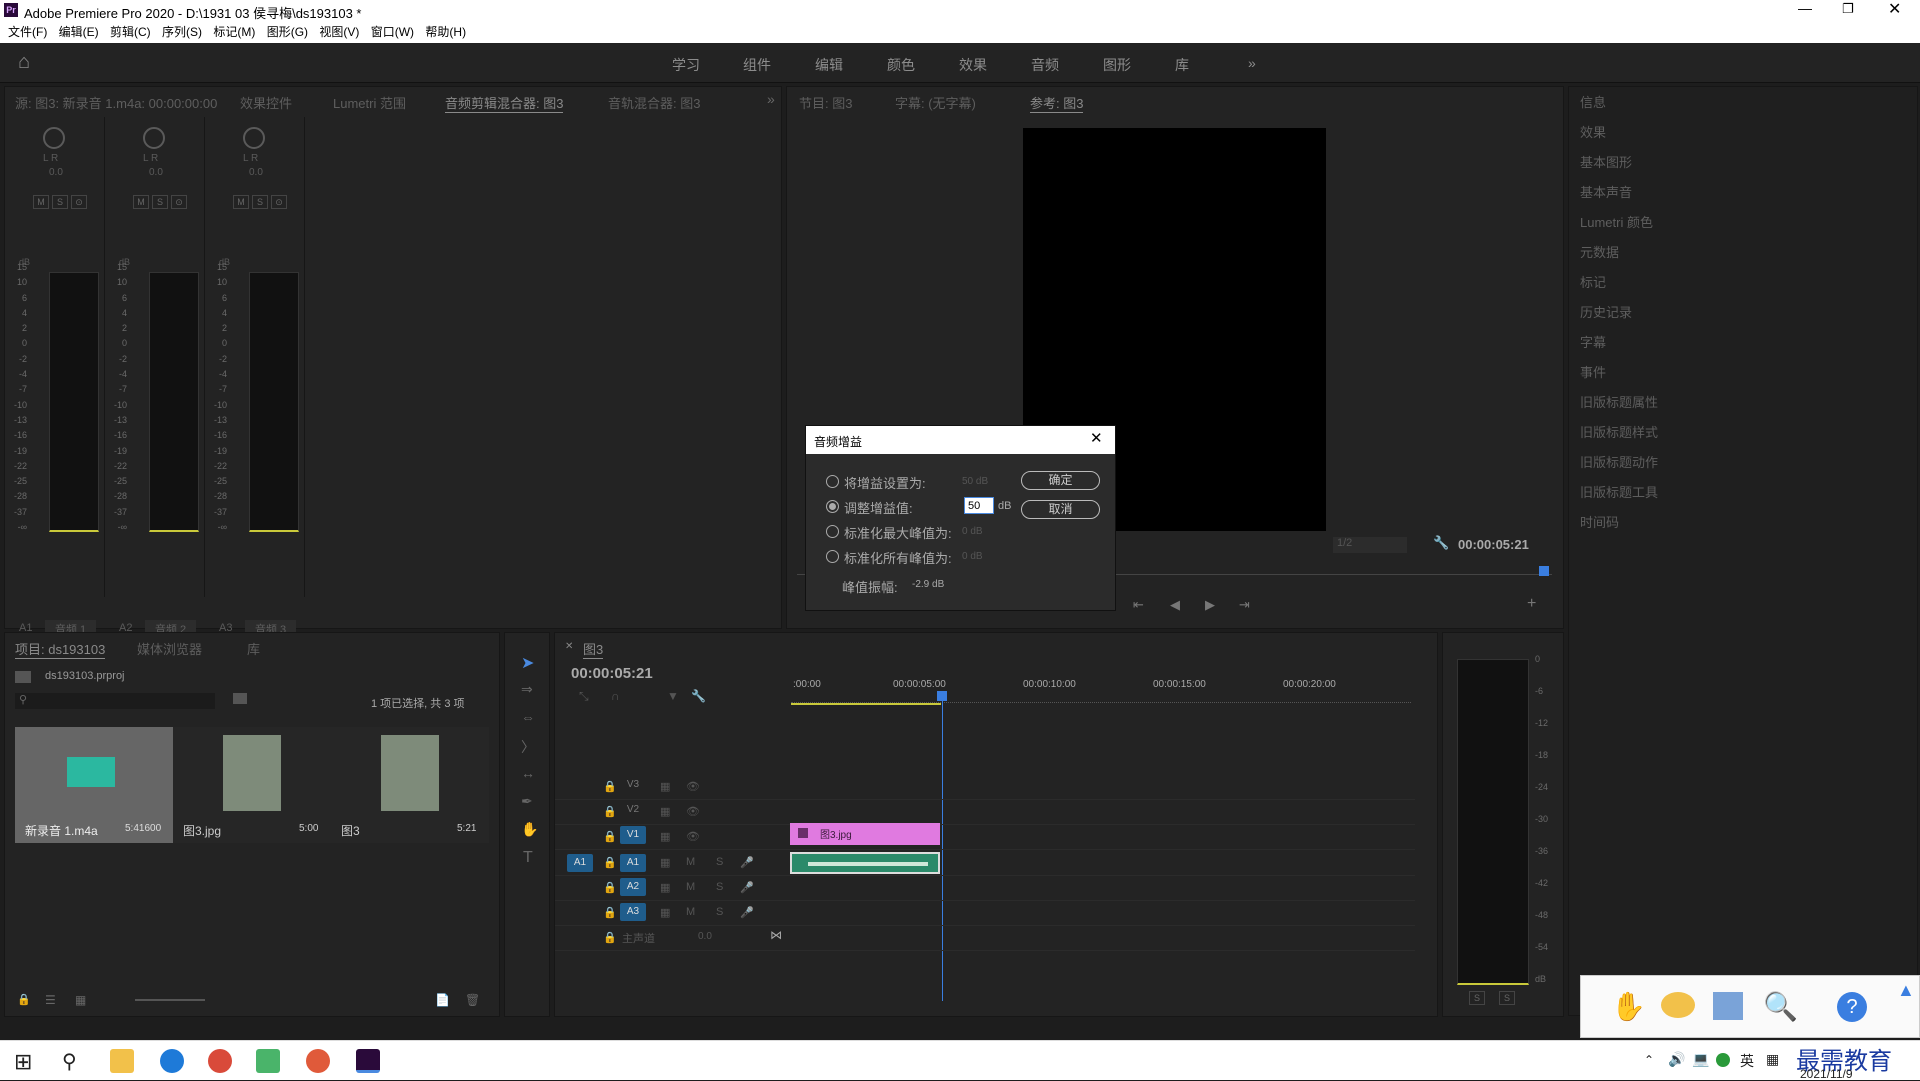 This screenshot has height=1081, width=1920. What do you see at coordinates (1057, 103) in the screenshot?
I see `tab-reference: 参考: 图3` at bounding box center [1057, 103].